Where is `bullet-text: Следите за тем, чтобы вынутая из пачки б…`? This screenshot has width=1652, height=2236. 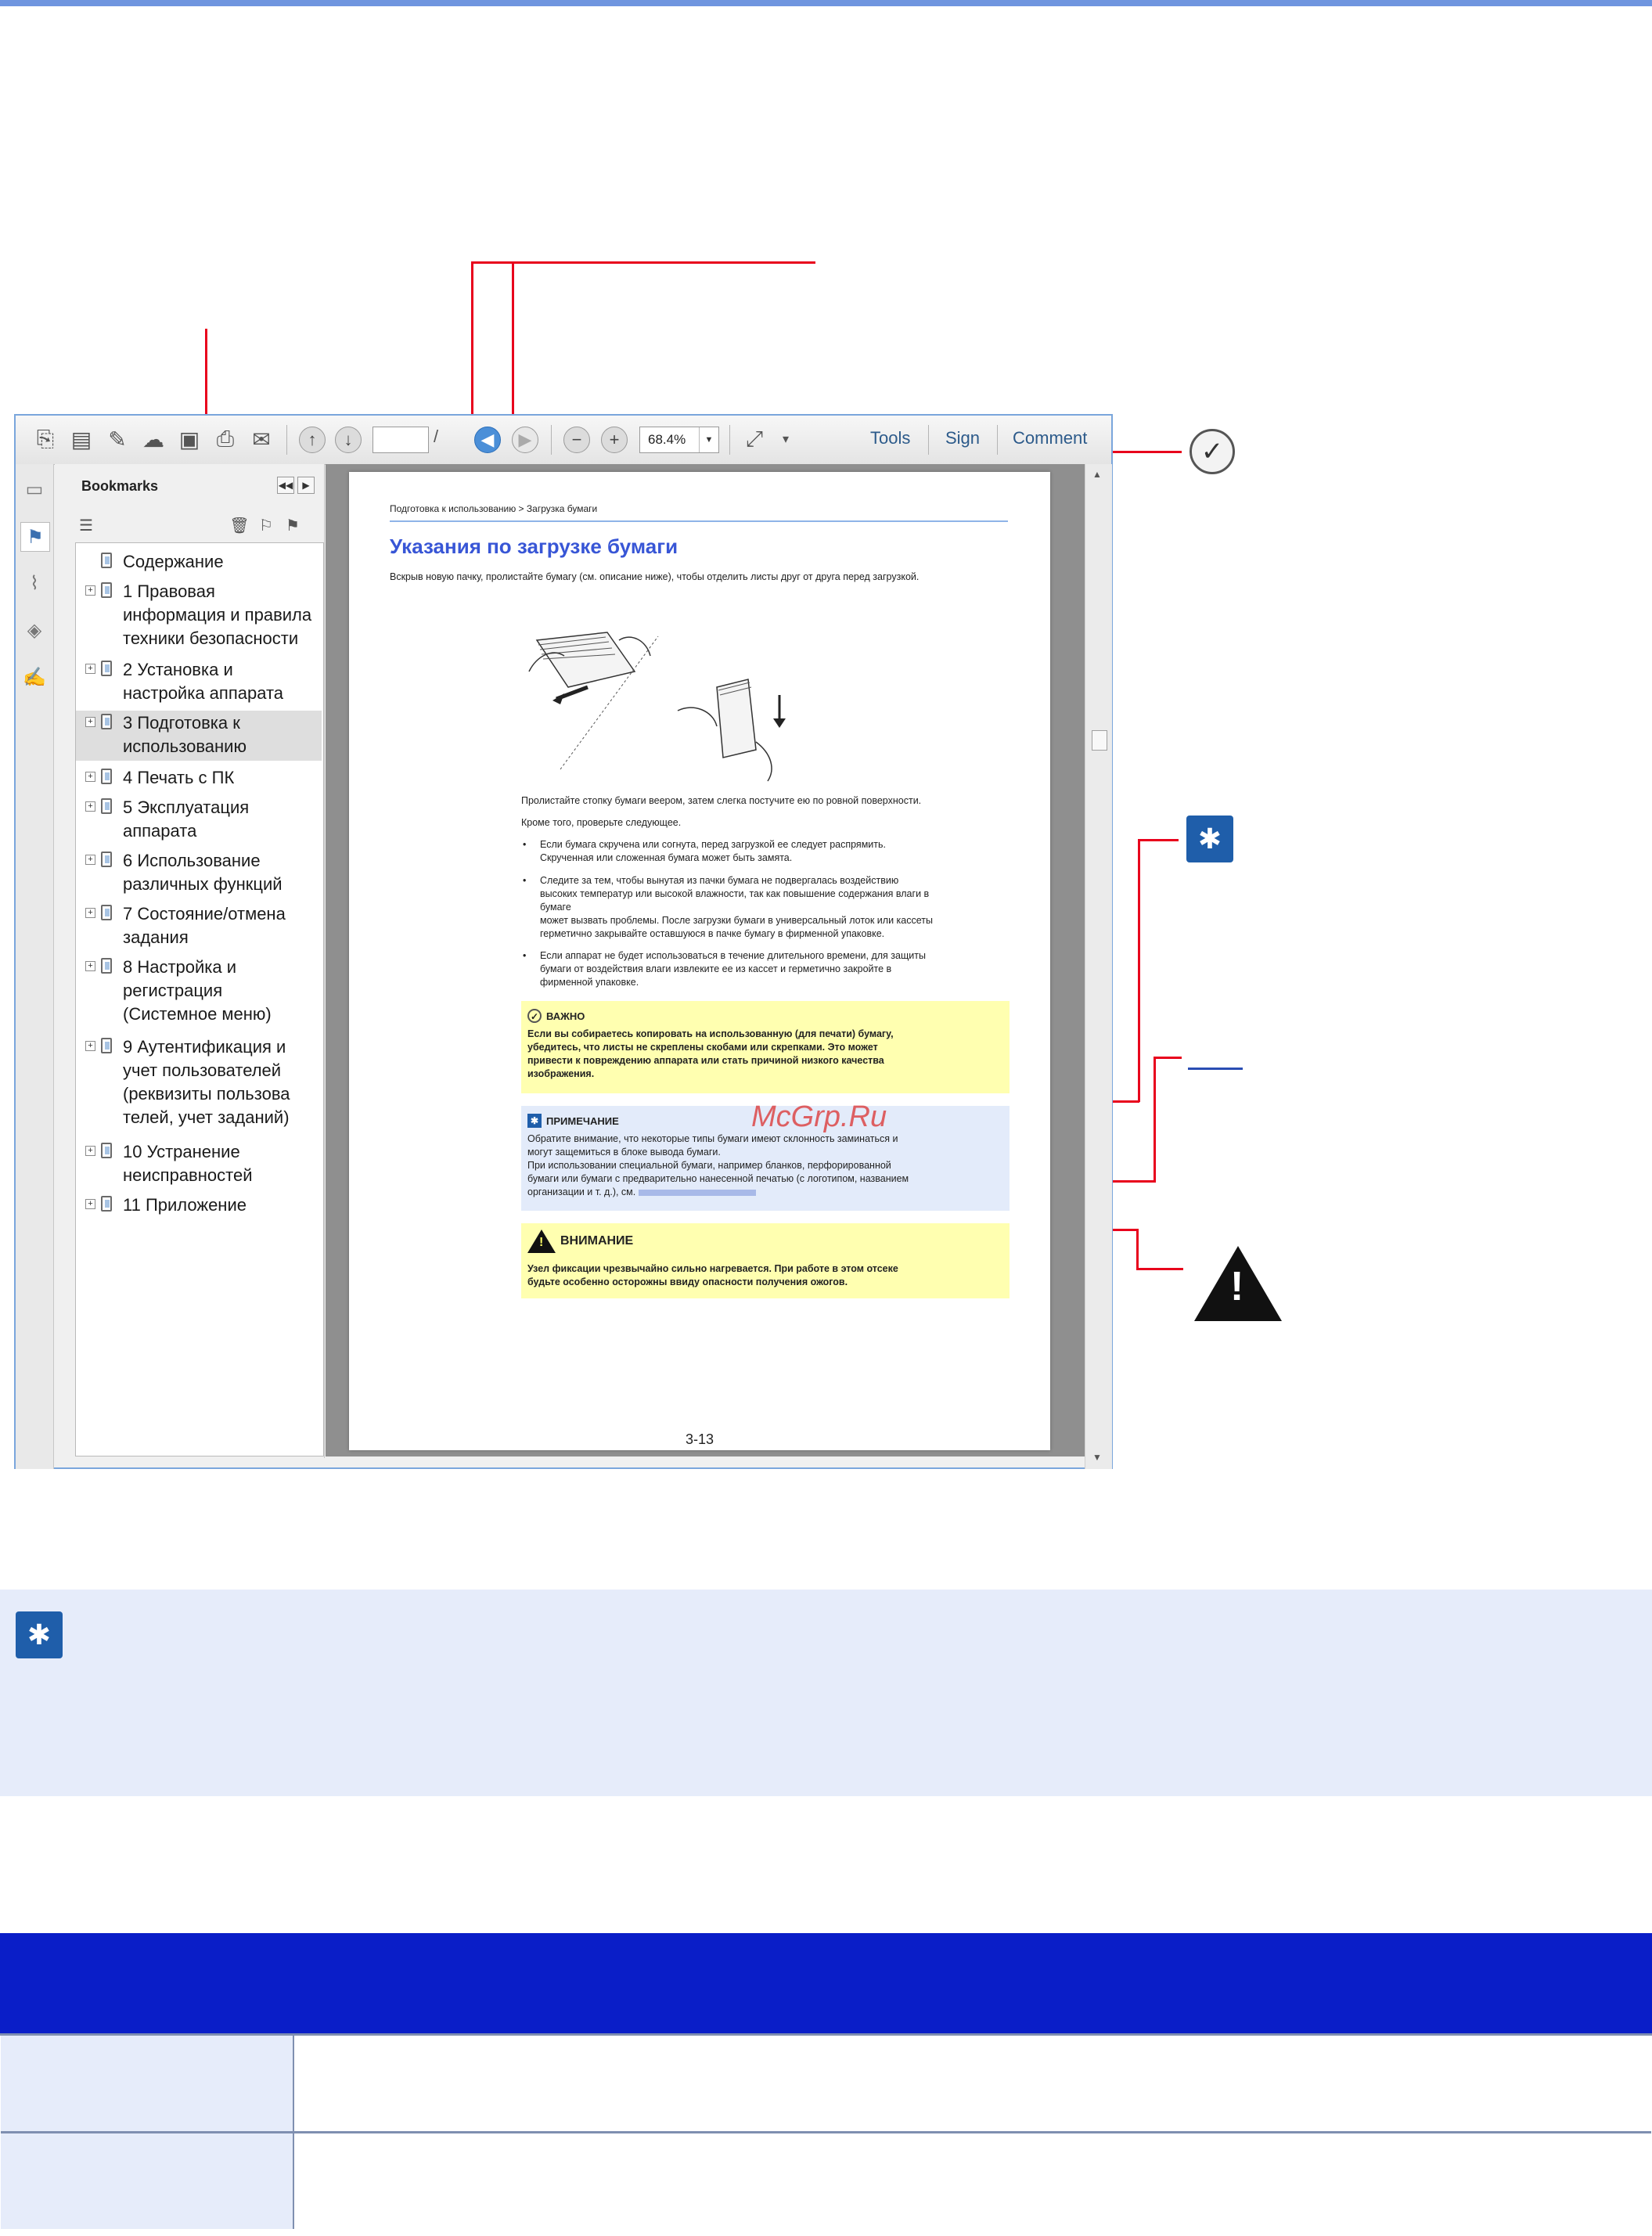
bullet-text: Следите за тем, чтобы вынутая из пачки б… is located at coordinates (736, 907).